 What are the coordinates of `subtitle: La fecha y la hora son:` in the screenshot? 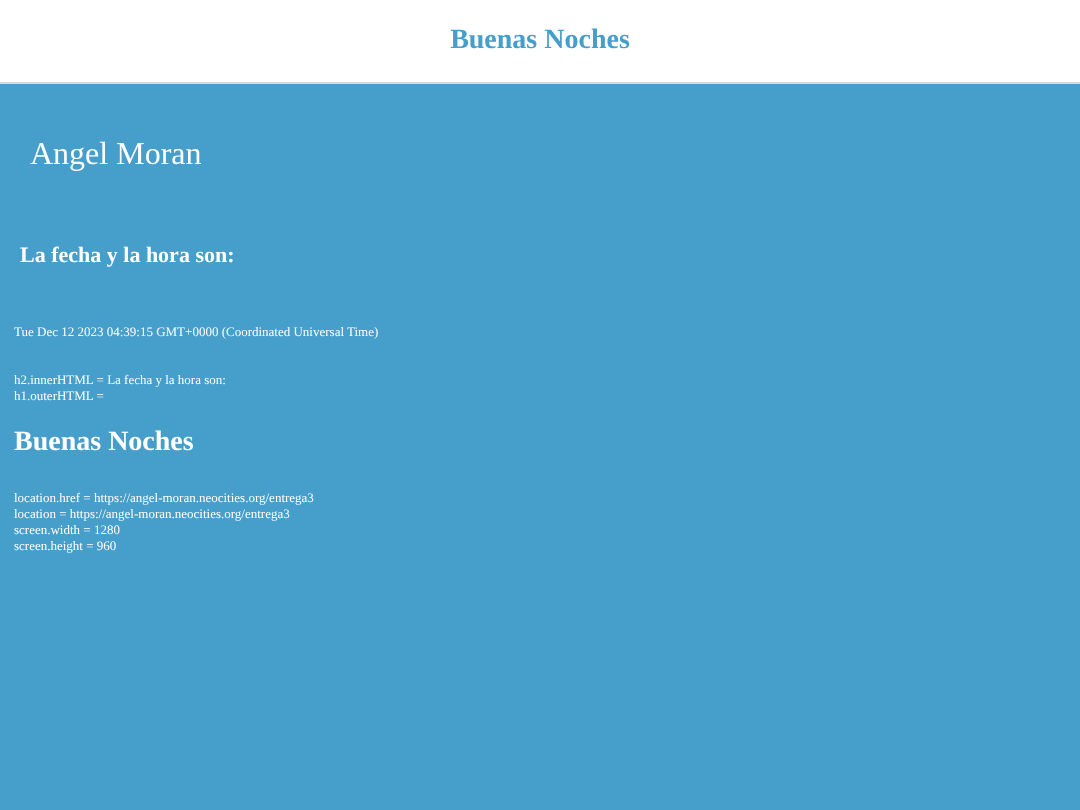 It's located at (127, 256).